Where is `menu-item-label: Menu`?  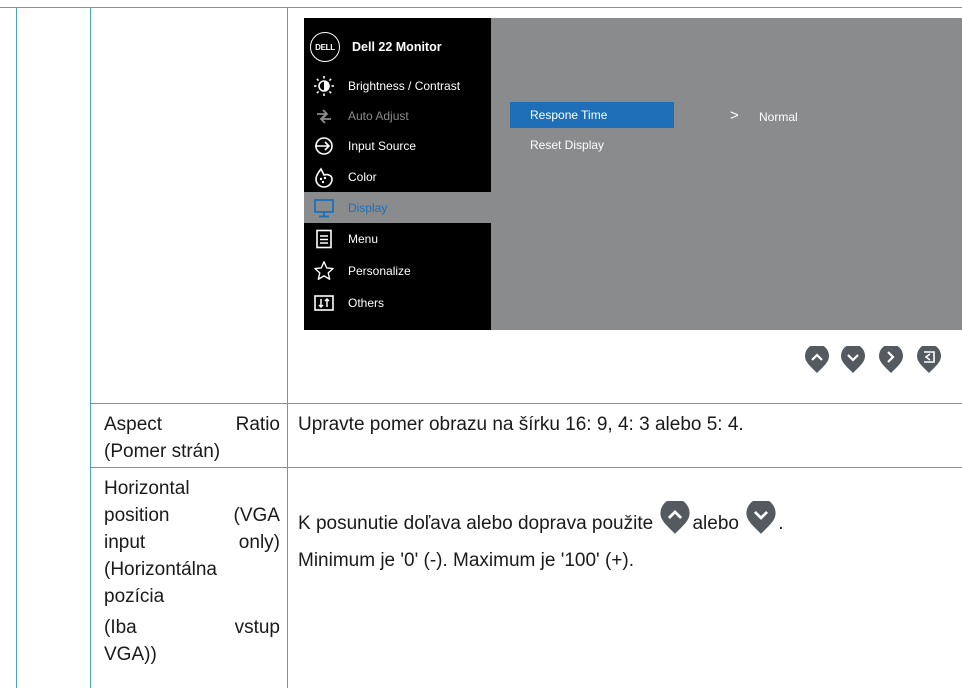
menu-item-label: Menu is located at coordinates (363, 238).